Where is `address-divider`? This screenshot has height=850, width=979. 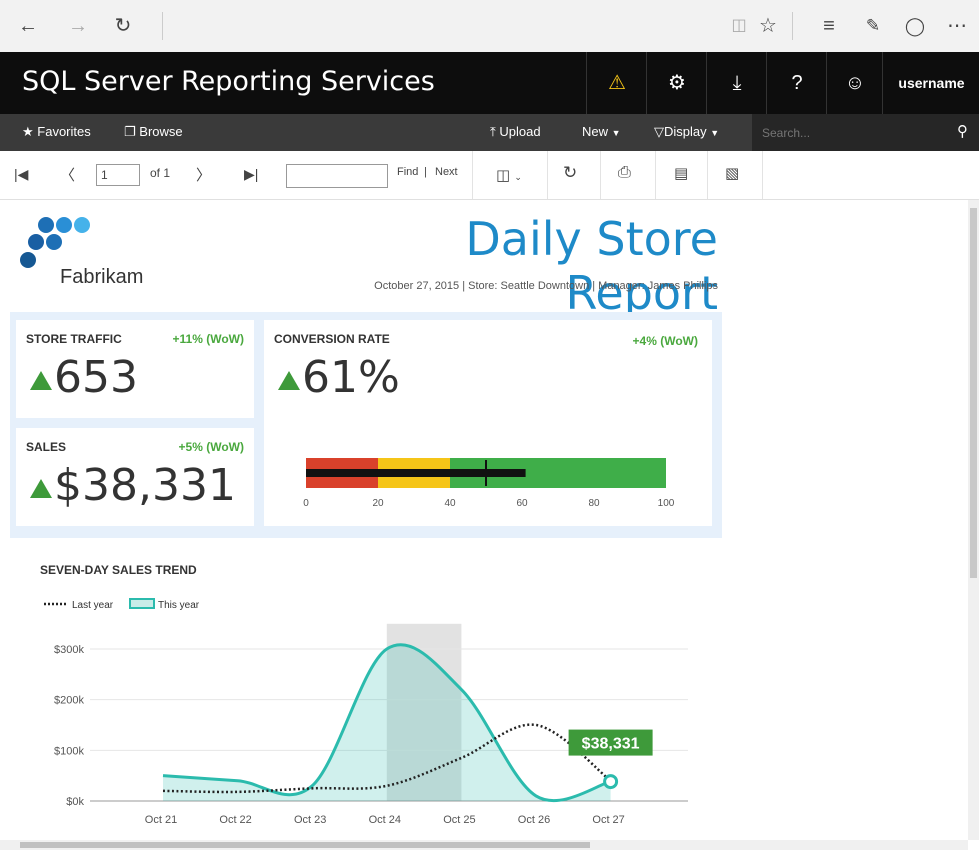 address-divider is located at coordinates (162, 26).